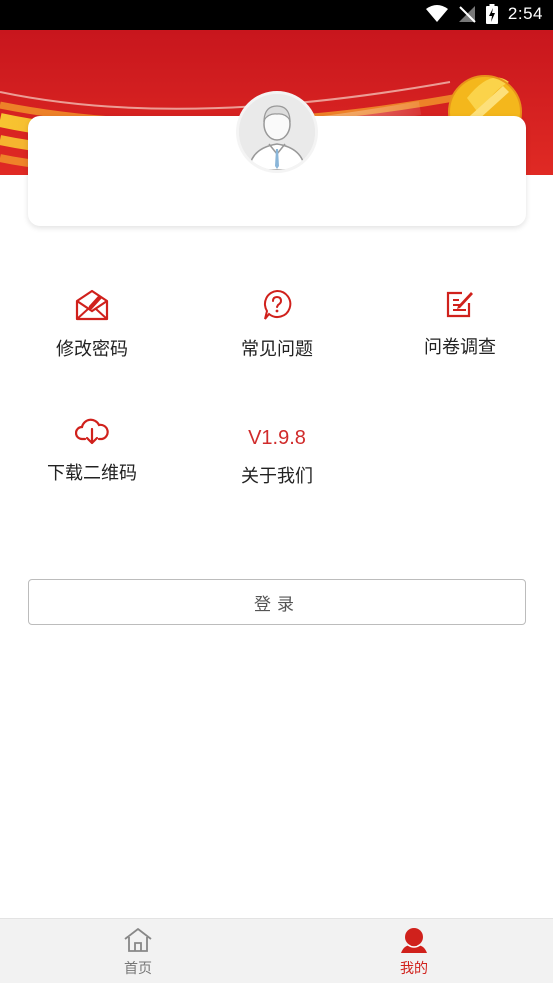 Image resolution: width=553 pixels, height=983 pixels. I want to click on profile-icon, so click(414, 940).